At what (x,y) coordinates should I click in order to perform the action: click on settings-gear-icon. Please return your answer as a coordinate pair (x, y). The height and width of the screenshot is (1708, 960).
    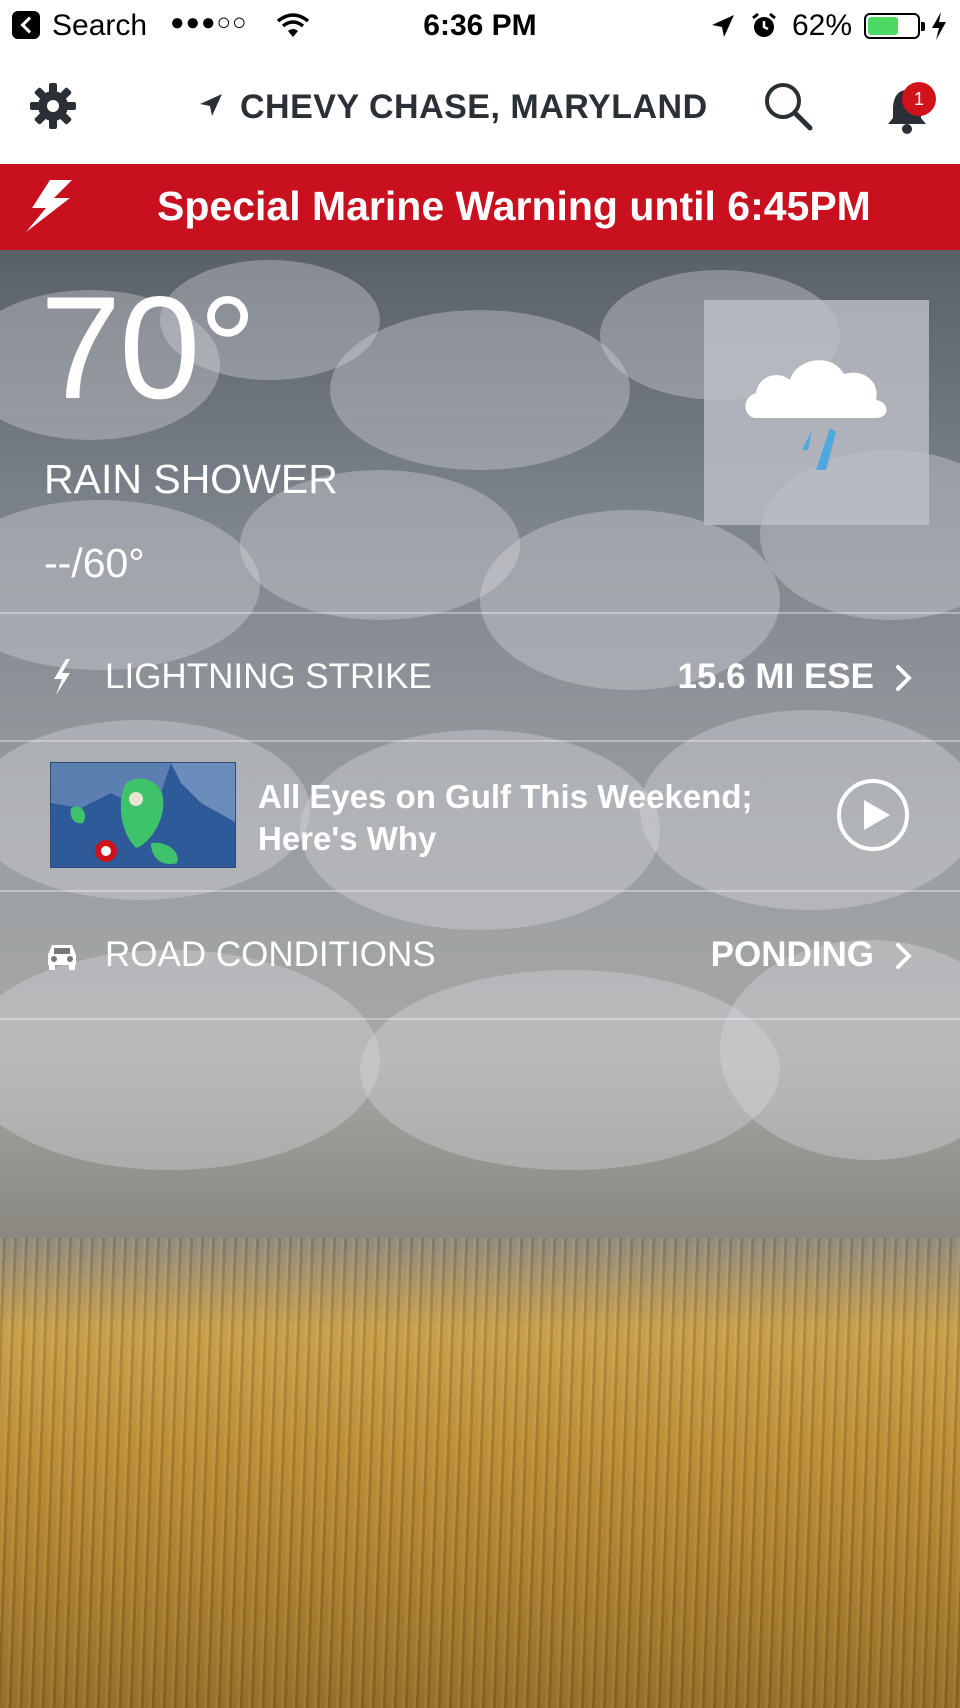
    Looking at the image, I should click on (53, 106).